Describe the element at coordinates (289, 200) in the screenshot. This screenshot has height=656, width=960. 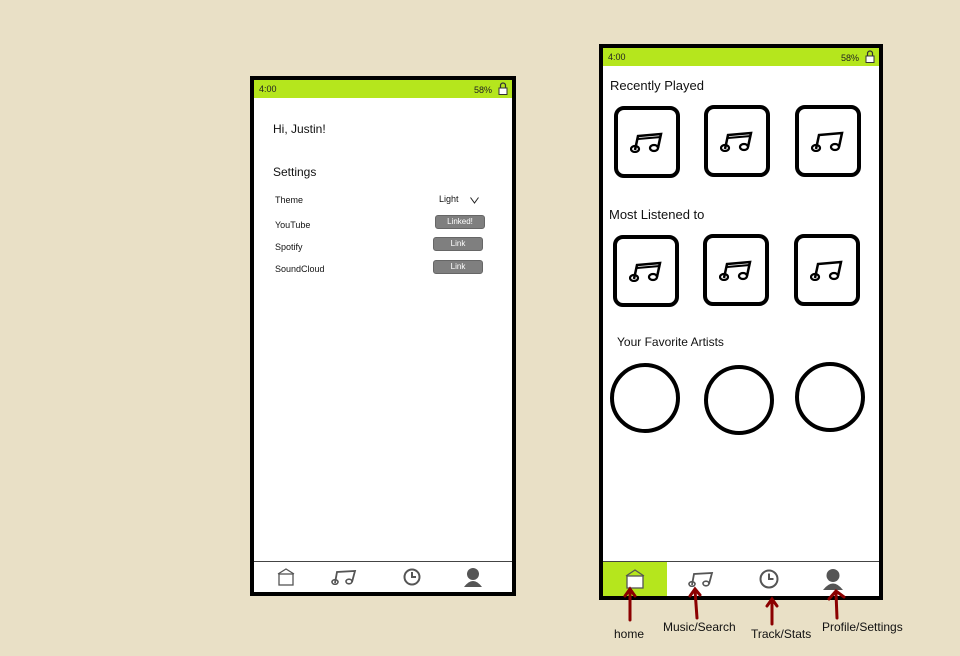
I see `theme-label: Theme` at that location.